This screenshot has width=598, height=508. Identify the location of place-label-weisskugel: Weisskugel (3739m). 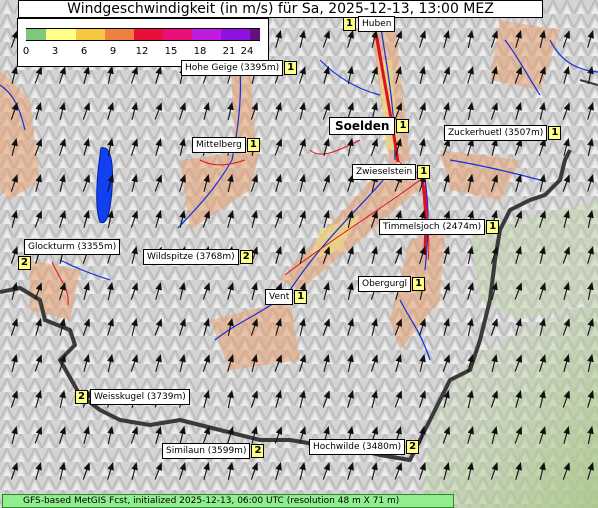
(140, 397).